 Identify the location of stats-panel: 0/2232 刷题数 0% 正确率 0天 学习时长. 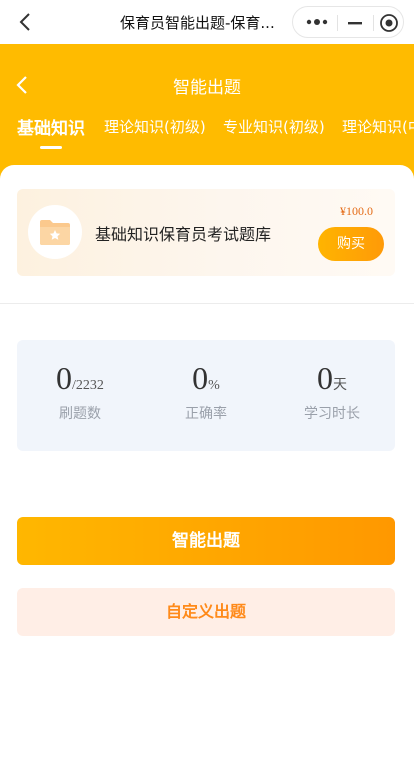
(206, 395).